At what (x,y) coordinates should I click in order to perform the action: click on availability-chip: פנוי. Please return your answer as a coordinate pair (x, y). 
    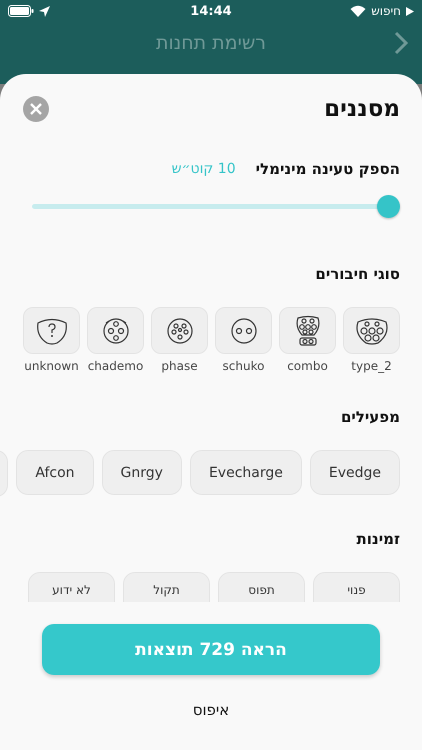
    Looking at the image, I should click on (356, 587).